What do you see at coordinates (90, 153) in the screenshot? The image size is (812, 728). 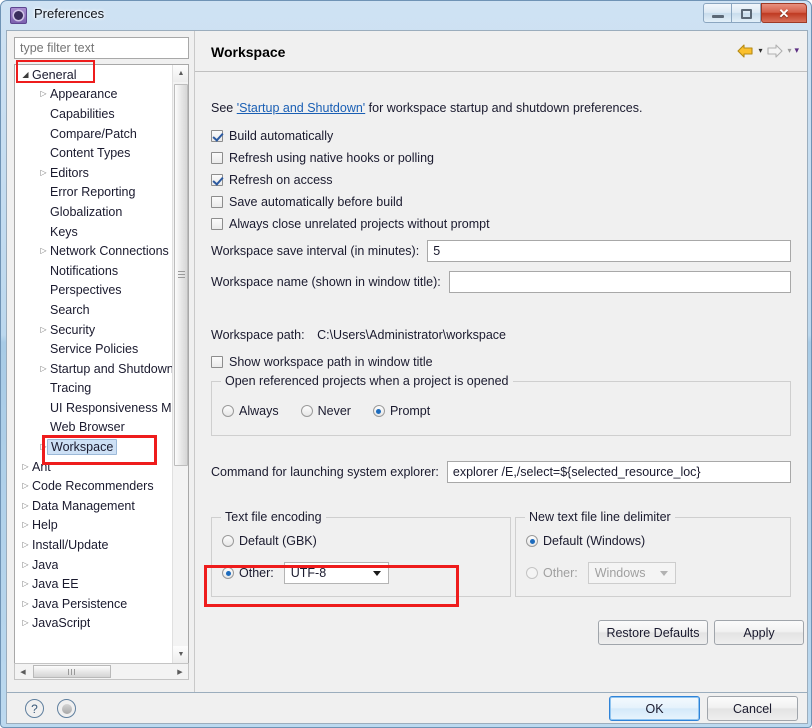 I see `sidebar-item-label: Content Types` at bounding box center [90, 153].